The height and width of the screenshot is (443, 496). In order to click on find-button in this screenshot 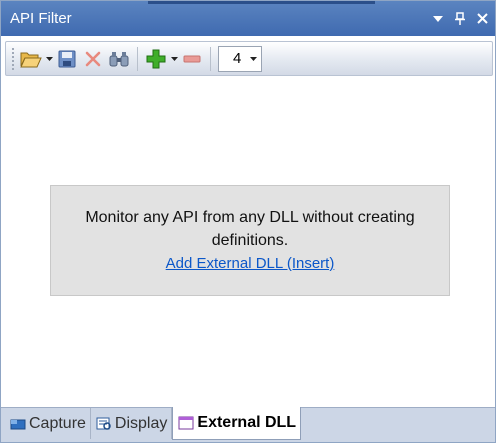, I will do `click(119, 59)`.